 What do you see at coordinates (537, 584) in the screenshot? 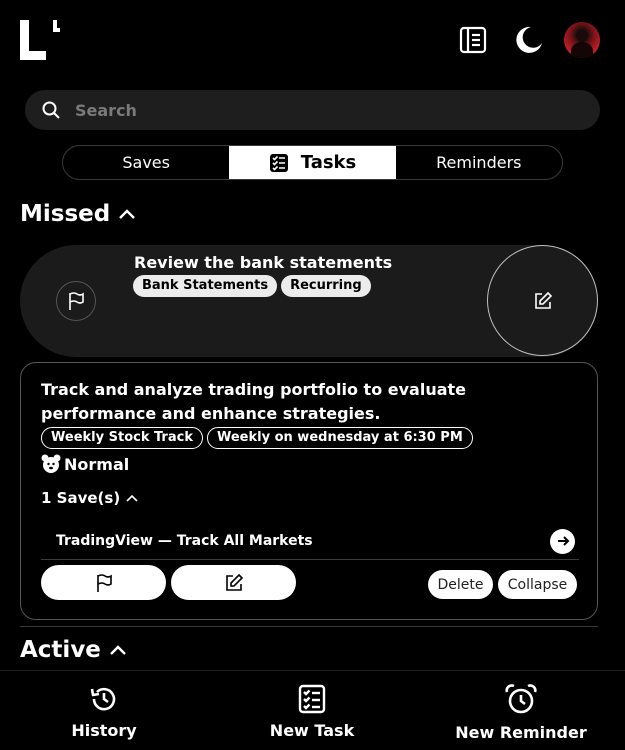
I see `collapse-button: Collapse` at bounding box center [537, 584].